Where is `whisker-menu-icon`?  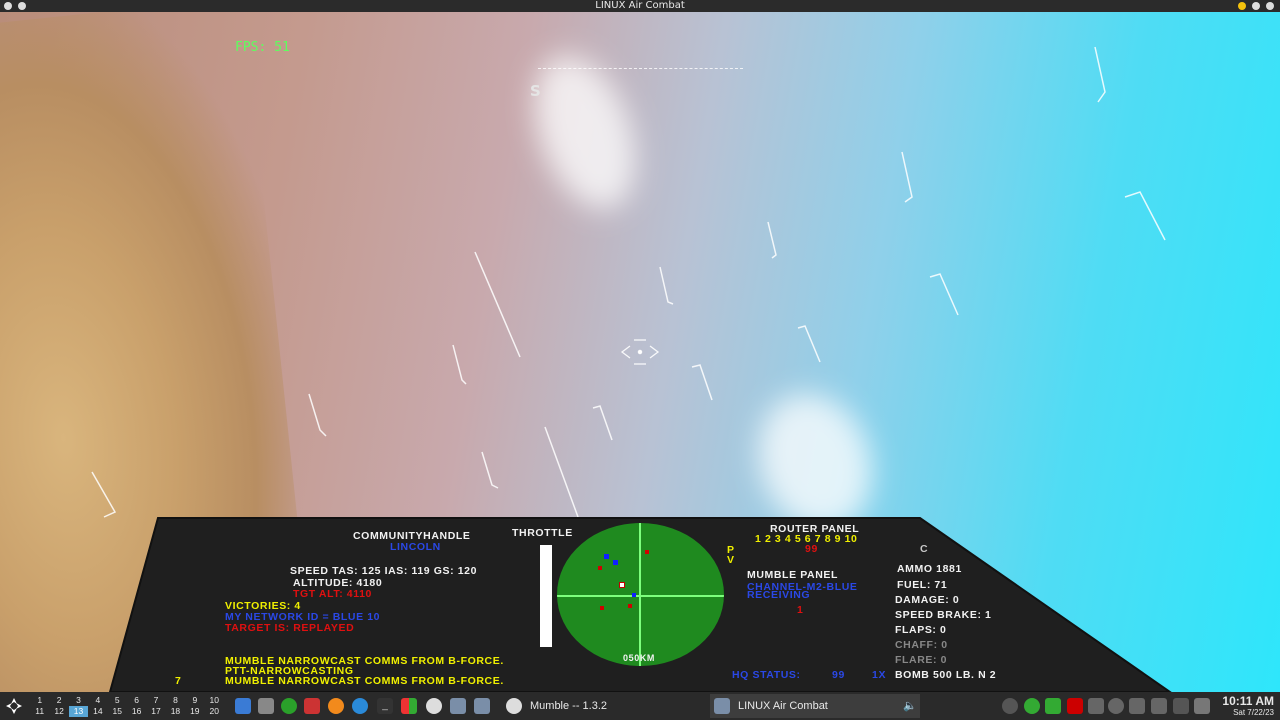
whisker-menu-icon is located at coordinates (14, 706).